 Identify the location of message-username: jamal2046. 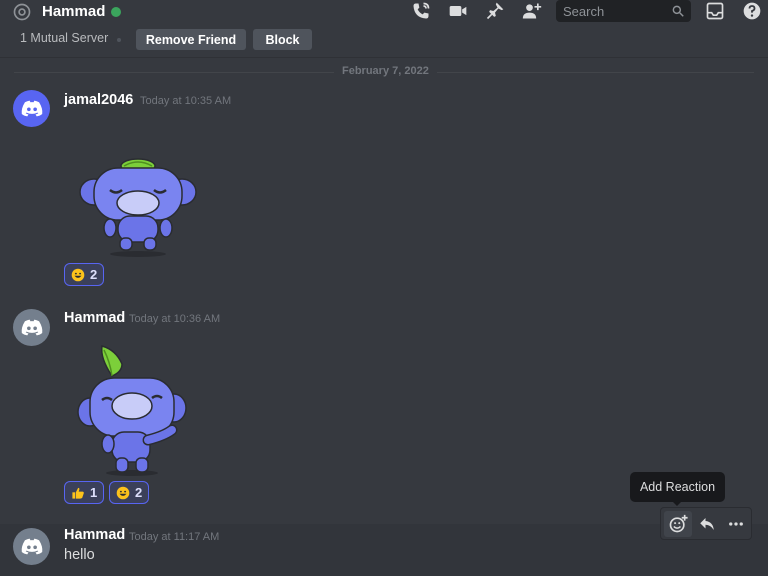
(98, 100).